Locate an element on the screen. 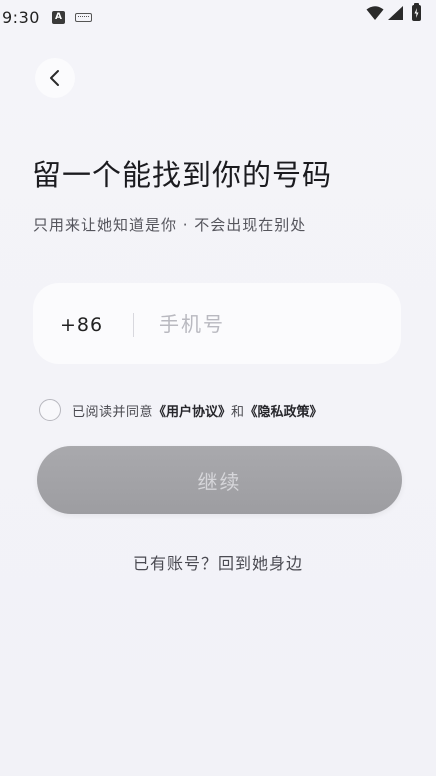  status-time: 9:30 is located at coordinates (21, 17).